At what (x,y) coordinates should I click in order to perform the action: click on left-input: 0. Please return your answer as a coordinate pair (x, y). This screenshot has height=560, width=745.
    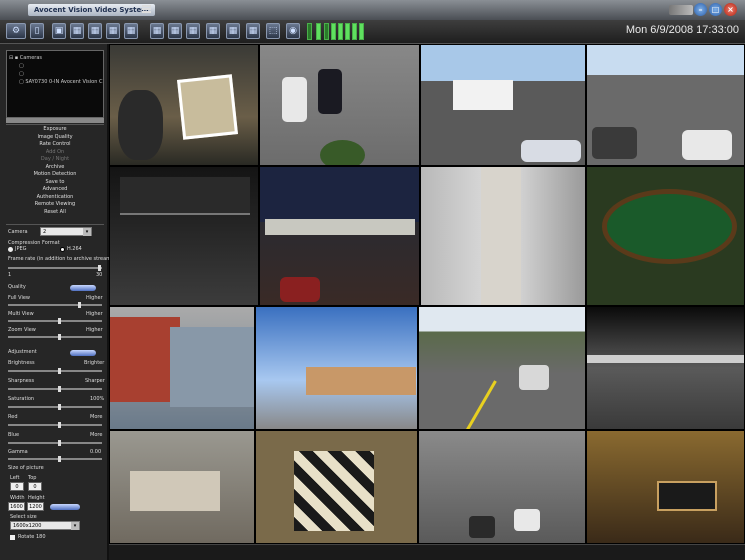
    Looking at the image, I should click on (17, 486).